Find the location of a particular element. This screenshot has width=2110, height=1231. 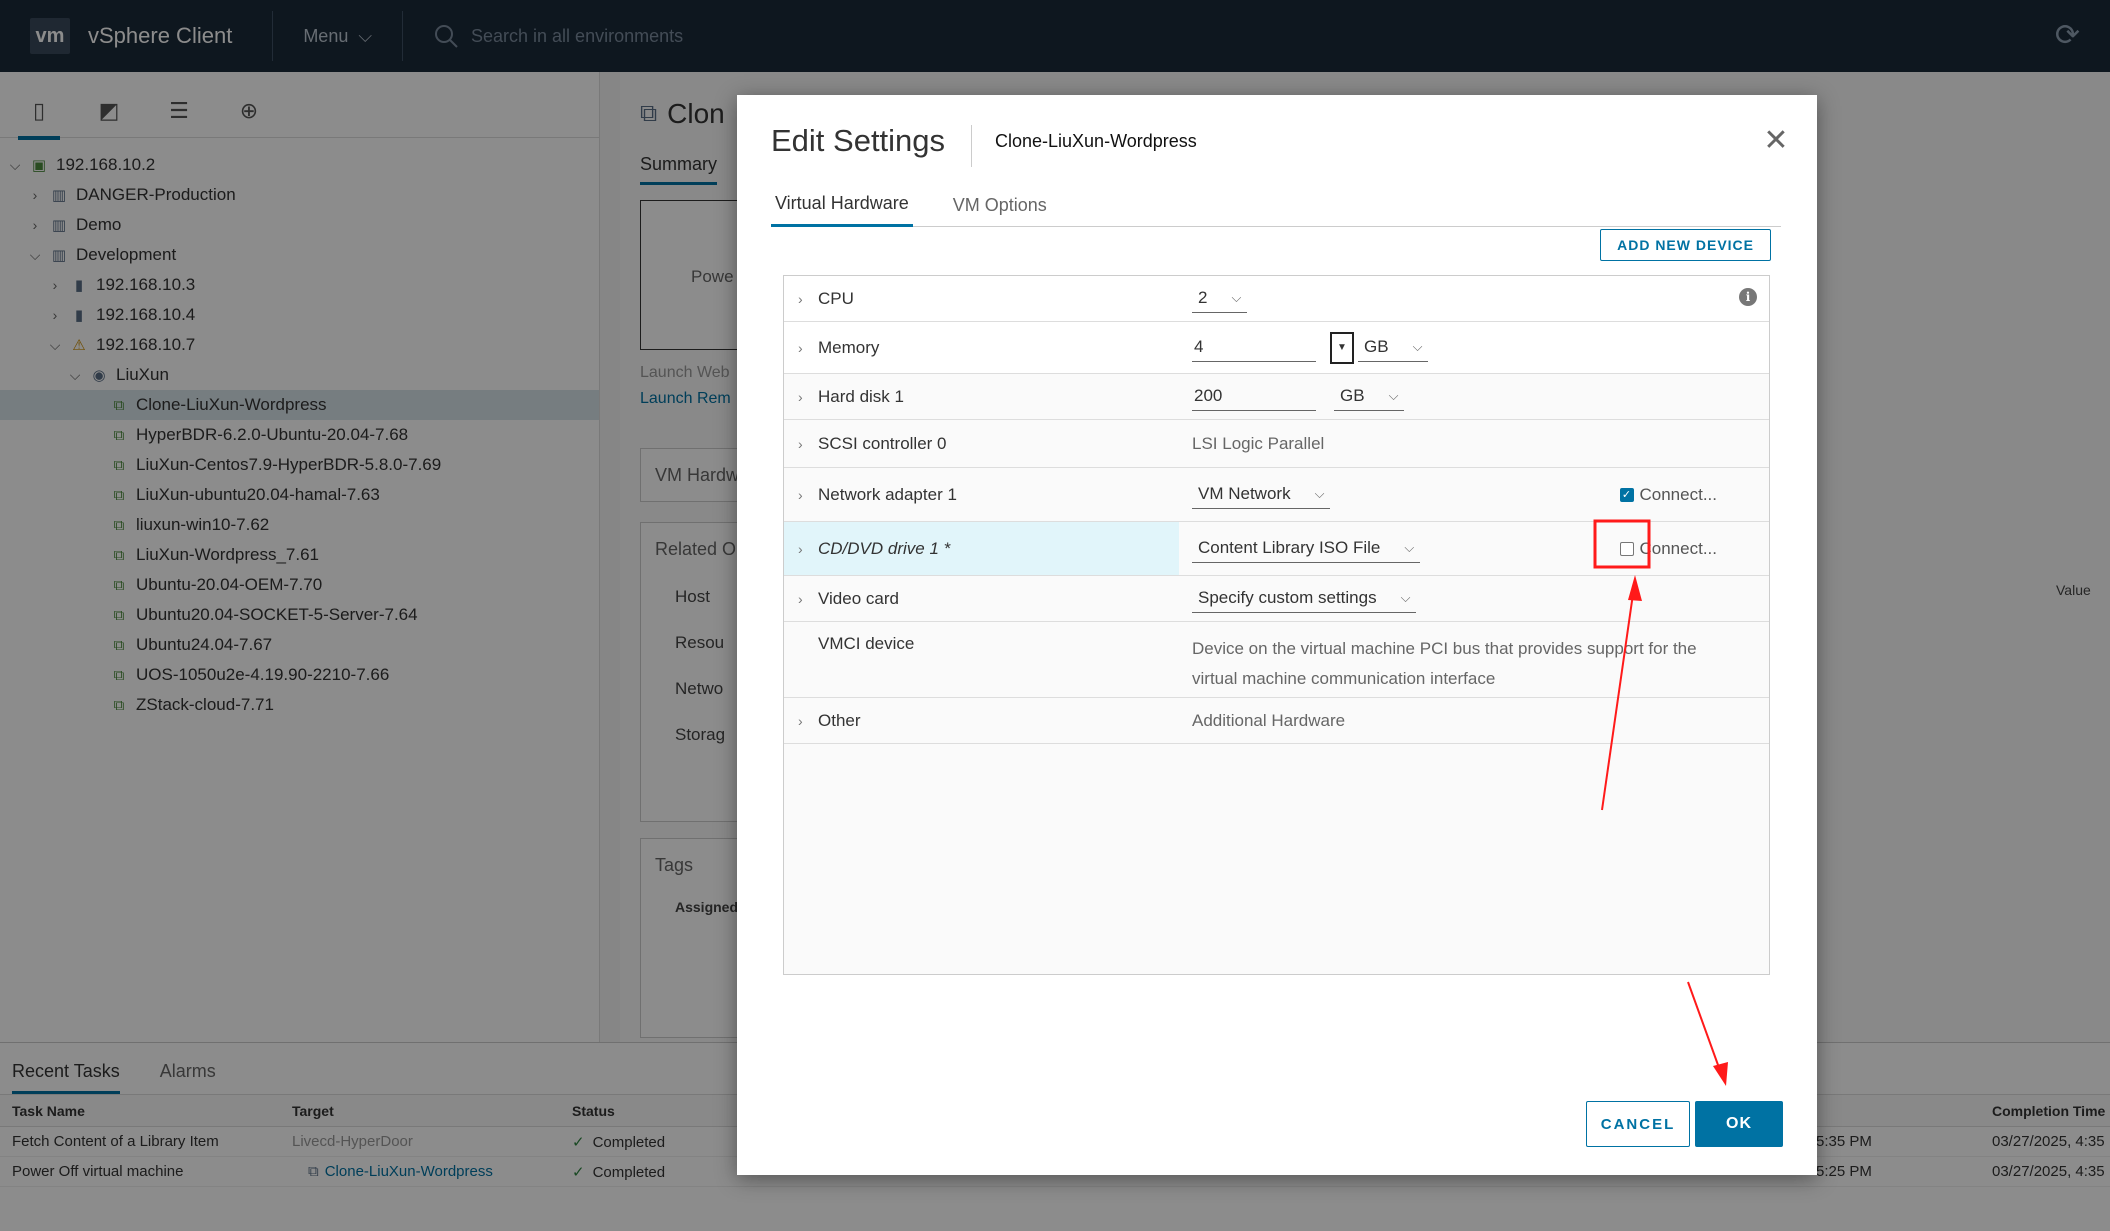

ok-button: OK is located at coordinates (1739, 1124).